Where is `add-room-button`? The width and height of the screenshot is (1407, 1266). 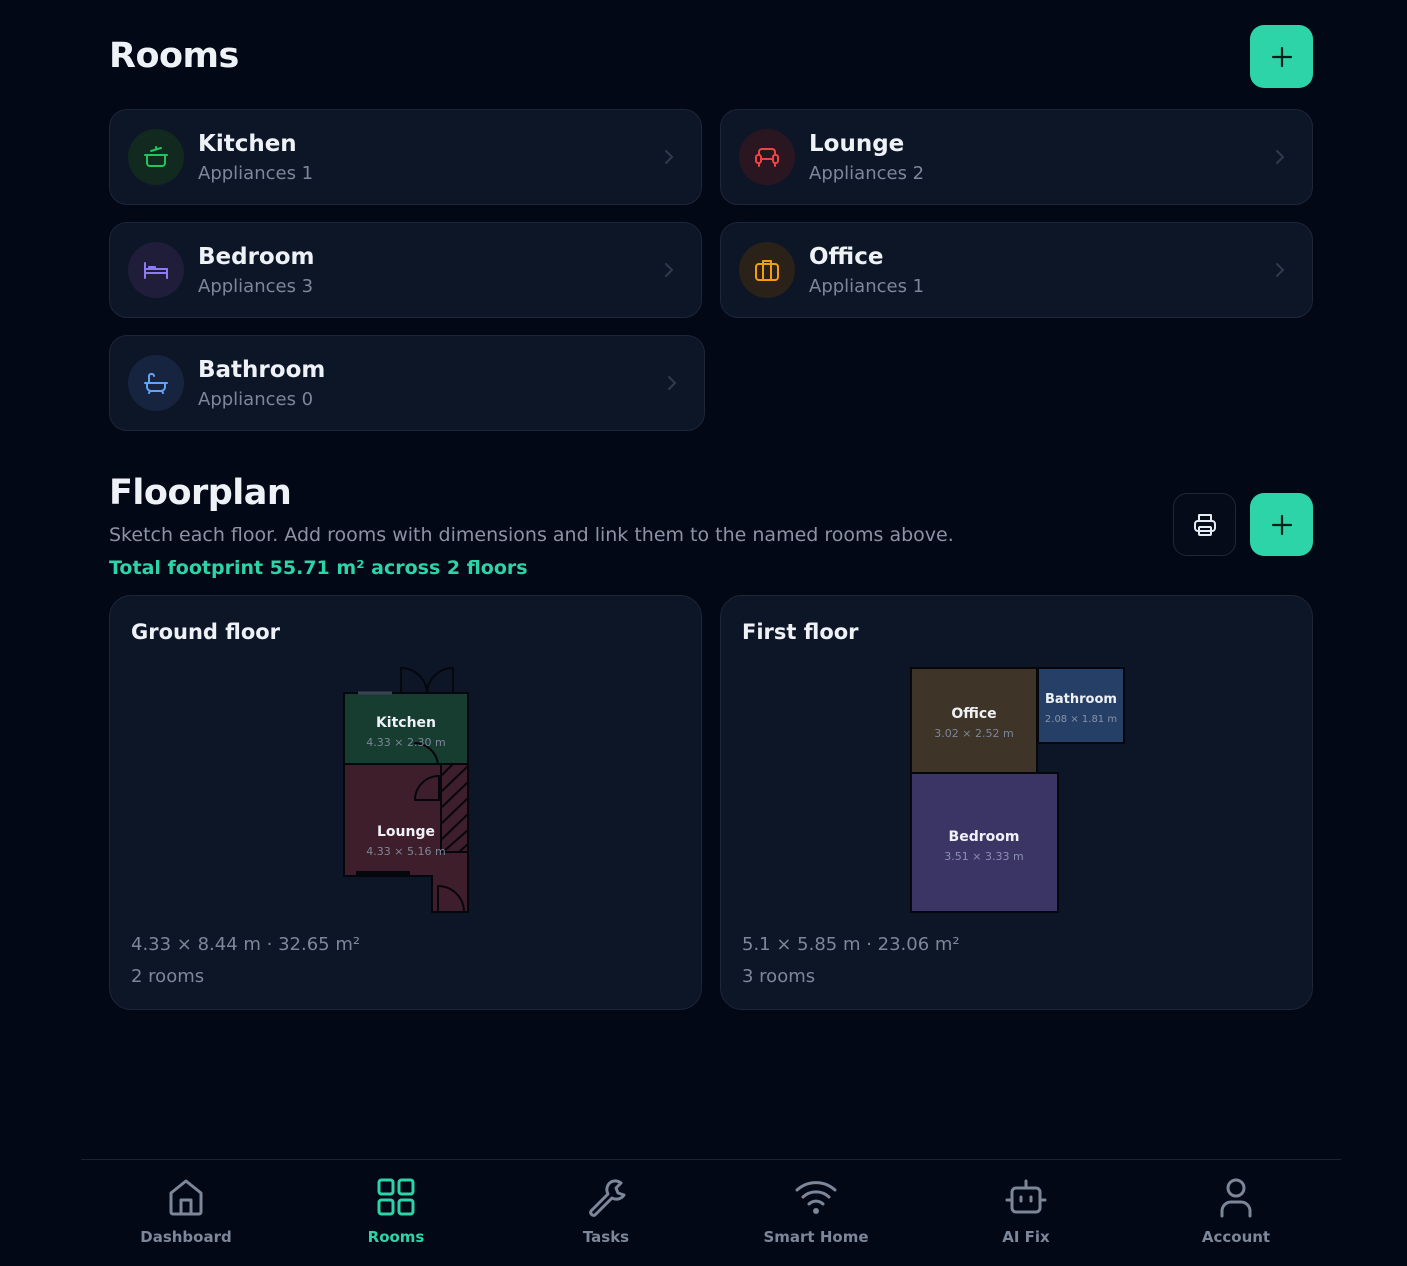
add-room-button is located at coordinates (1281, 56).